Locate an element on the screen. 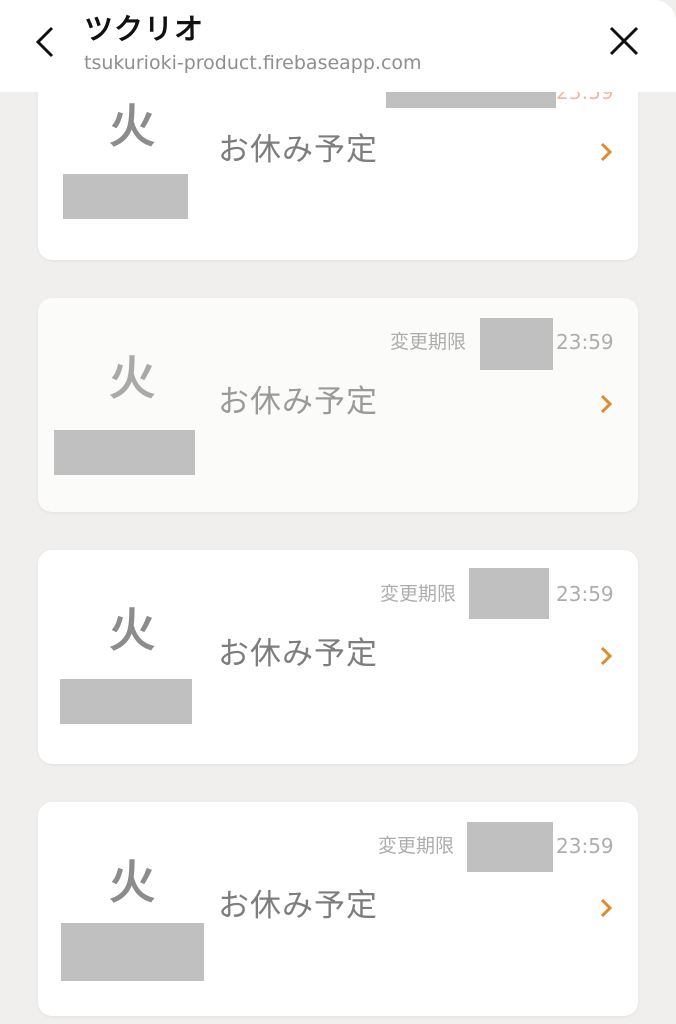 The image size is (676, 1024). page-url: tsukurioki-product.firebaseapp.com is located at coordinates (253, 63).